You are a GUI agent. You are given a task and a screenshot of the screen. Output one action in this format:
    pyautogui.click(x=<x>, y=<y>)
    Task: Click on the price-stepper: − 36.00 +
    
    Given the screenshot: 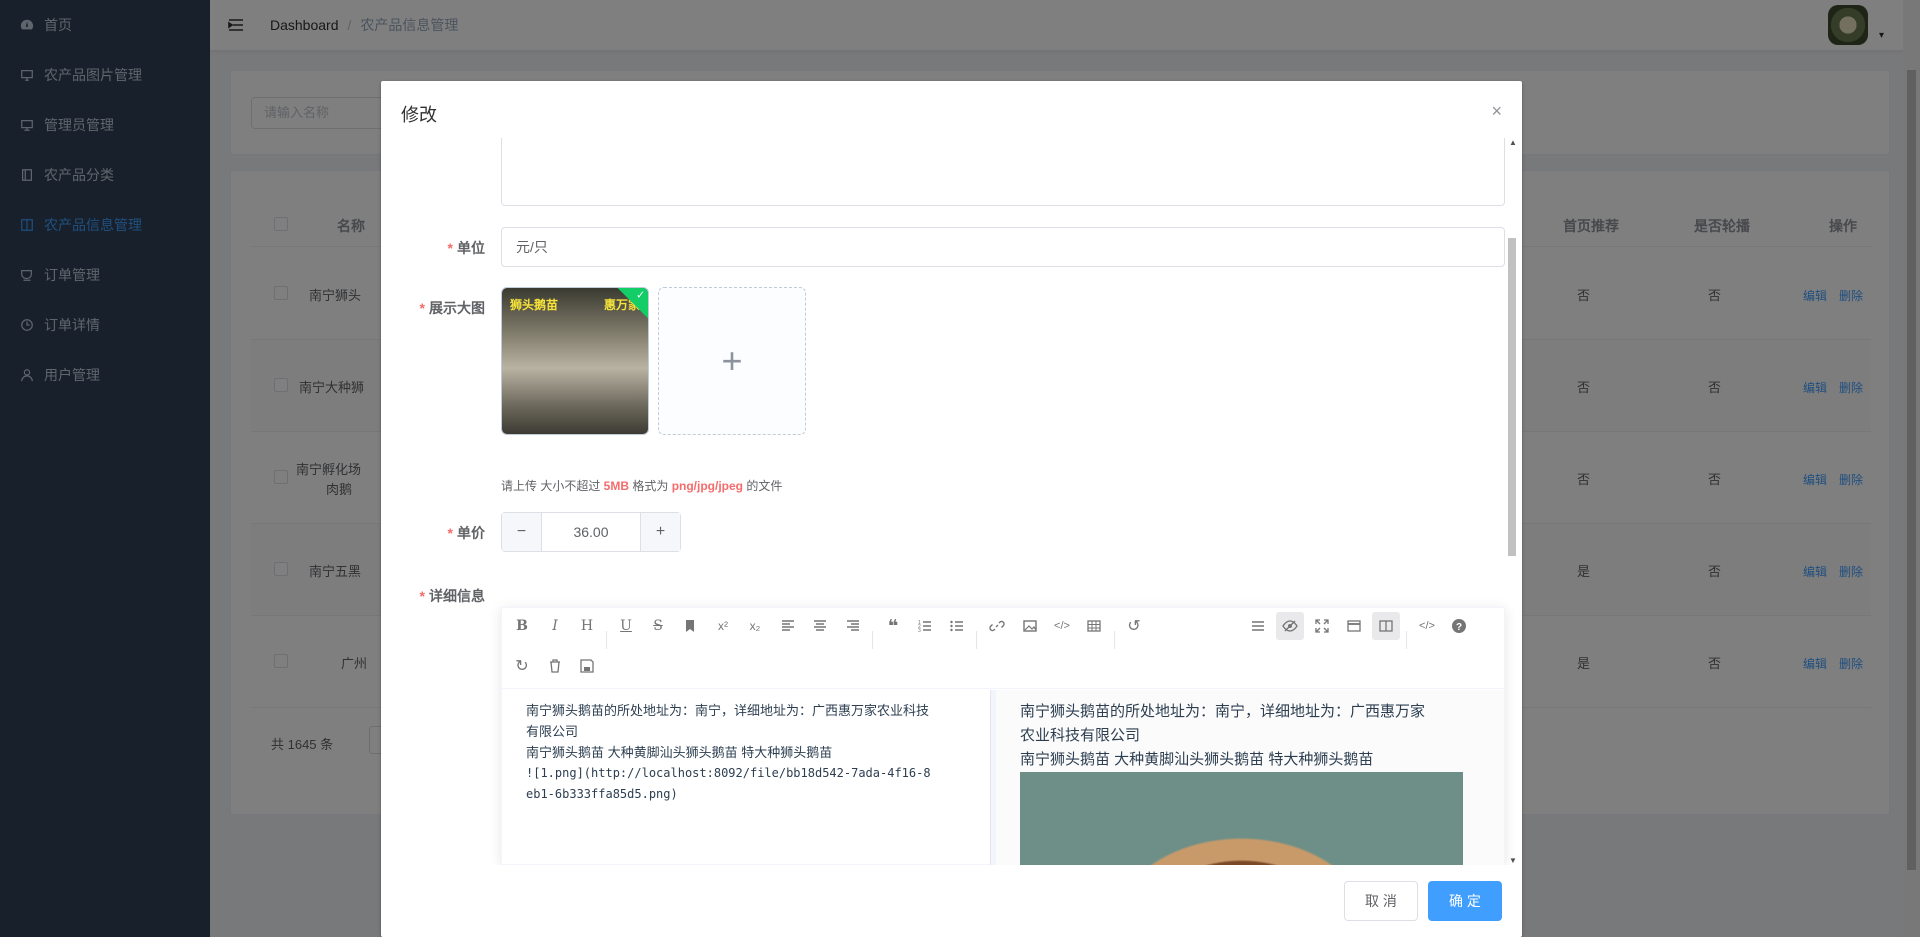 What is the action you would take?
    pyautogui.click(x=591, y=532)
    